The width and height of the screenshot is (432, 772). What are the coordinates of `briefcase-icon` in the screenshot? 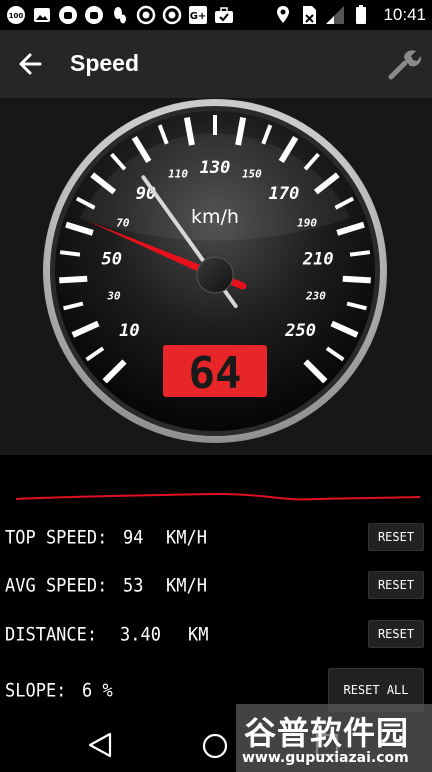 It's located at (224, 15).